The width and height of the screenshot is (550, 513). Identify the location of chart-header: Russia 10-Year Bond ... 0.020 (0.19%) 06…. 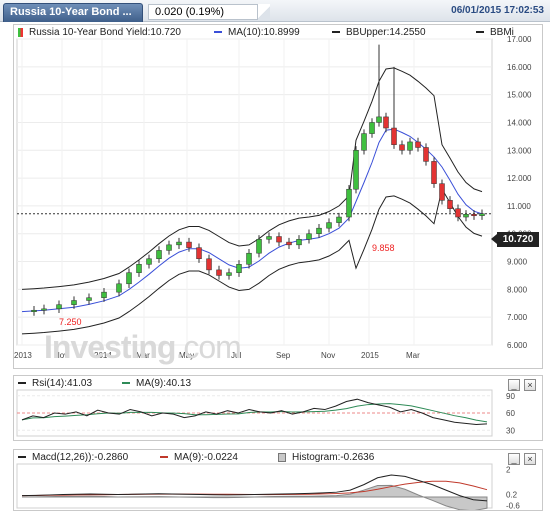
(275, 11).